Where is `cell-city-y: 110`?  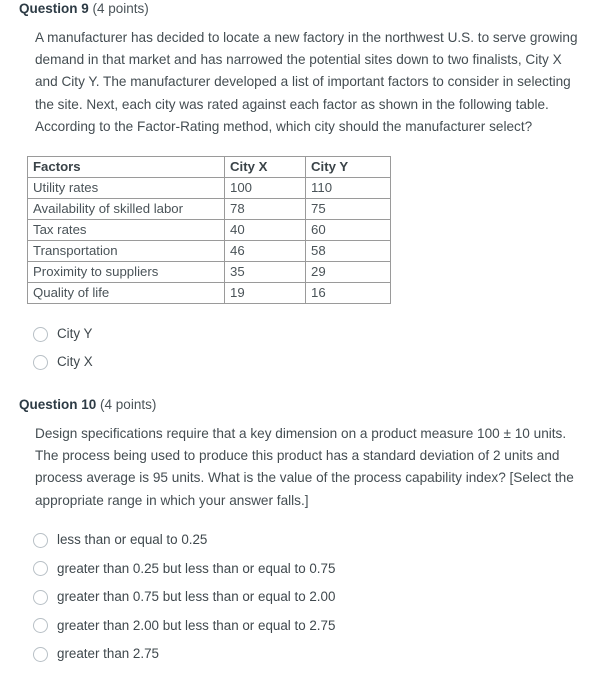 cell-city-y: 110 is located at coordinates (348, 188).